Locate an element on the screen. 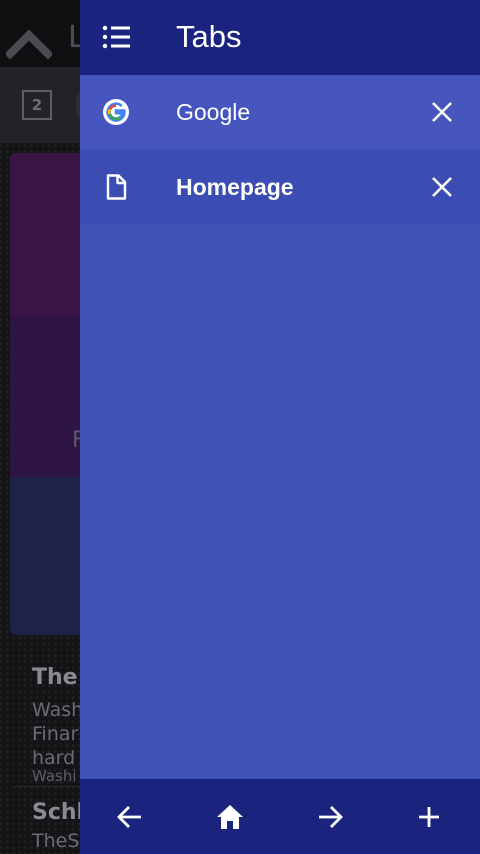  tab-item-homepage: Homepage is located at coordinates (280, 187).